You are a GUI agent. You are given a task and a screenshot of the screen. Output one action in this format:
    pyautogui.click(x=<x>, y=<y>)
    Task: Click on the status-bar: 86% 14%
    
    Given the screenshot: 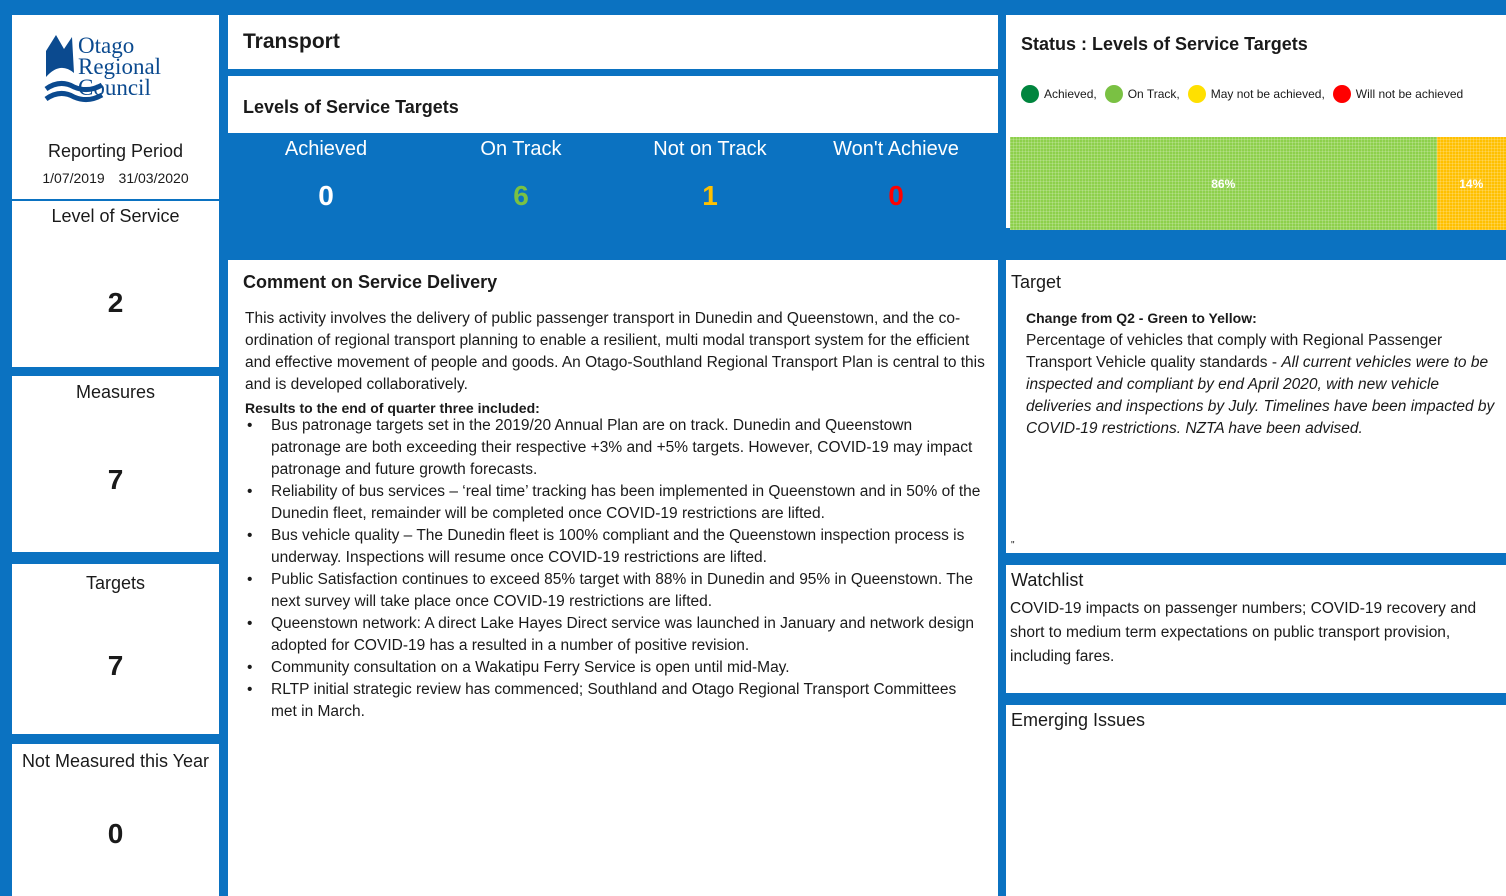 What is the action you would take?
    pyautogui.click(x=1258, y=183)
    